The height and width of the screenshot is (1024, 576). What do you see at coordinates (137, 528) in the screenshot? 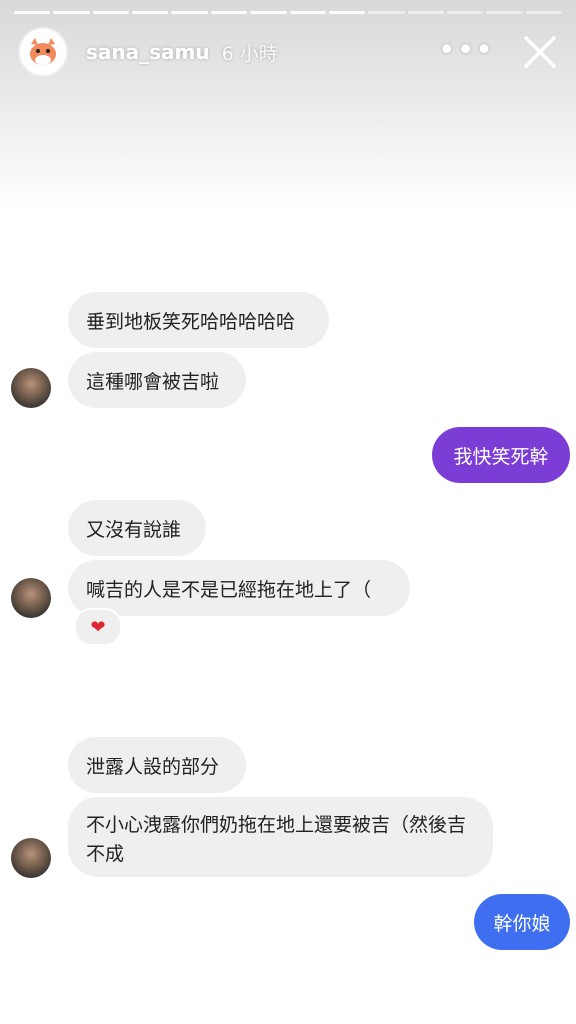
I see `incoming-message: 又沒有說誰` at bounding box center [137, 528].